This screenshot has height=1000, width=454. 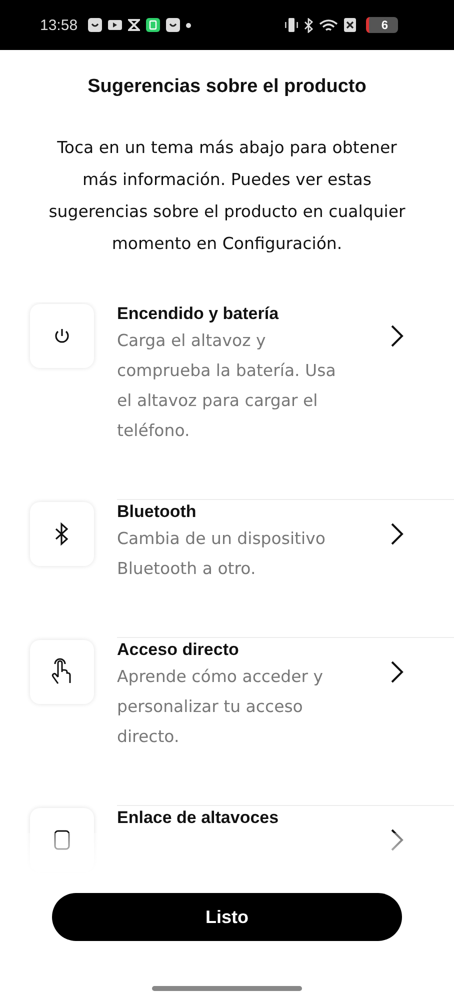 What do you see at coordinates (157, 512) in the screenshot?
I see `topic-title: Bluetooth` at bounding box center [157, 512].